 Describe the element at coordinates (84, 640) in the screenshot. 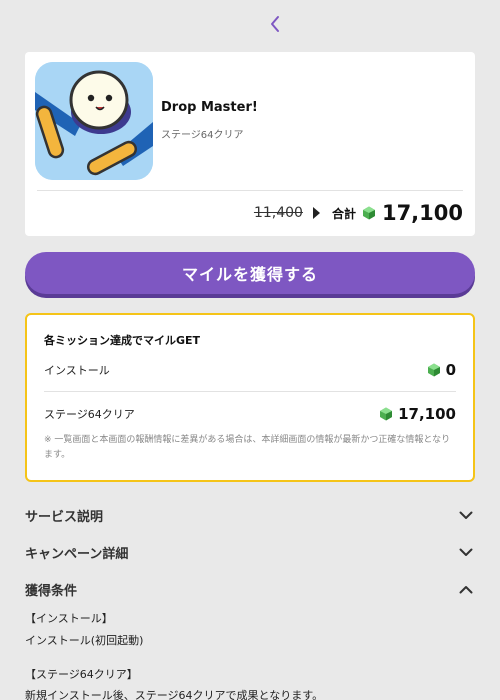

I see `condition-text: インストール(初回起動)` at that location.